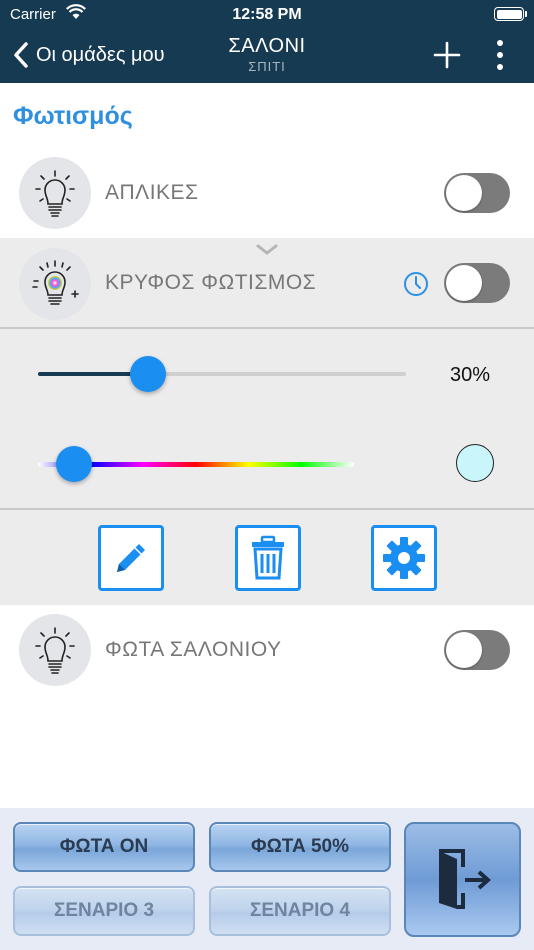 This screenshot has height=950, width=534. What do you see at coordinates (470, 375) in the screenshot?
I see `brightness-value: 30%` at bounding box center [470, 375].